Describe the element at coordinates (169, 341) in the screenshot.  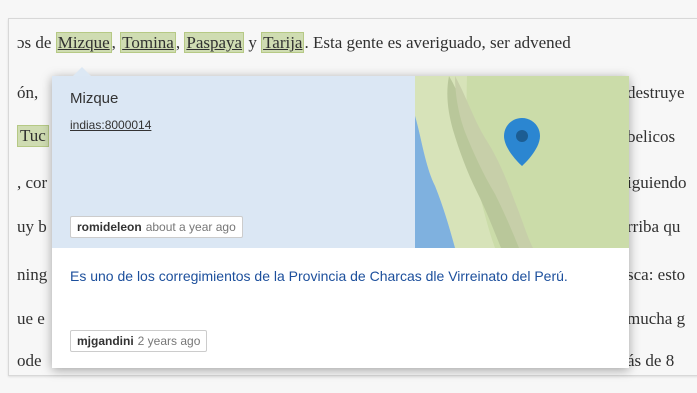
I see `footer-time: 2 years ago` at that location.